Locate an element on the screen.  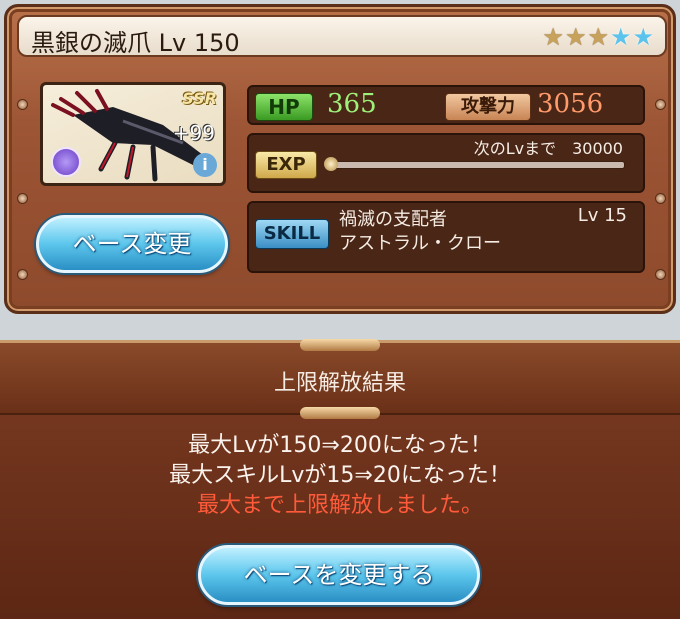
ornament-top-icon is located at coordinates (340, 345).